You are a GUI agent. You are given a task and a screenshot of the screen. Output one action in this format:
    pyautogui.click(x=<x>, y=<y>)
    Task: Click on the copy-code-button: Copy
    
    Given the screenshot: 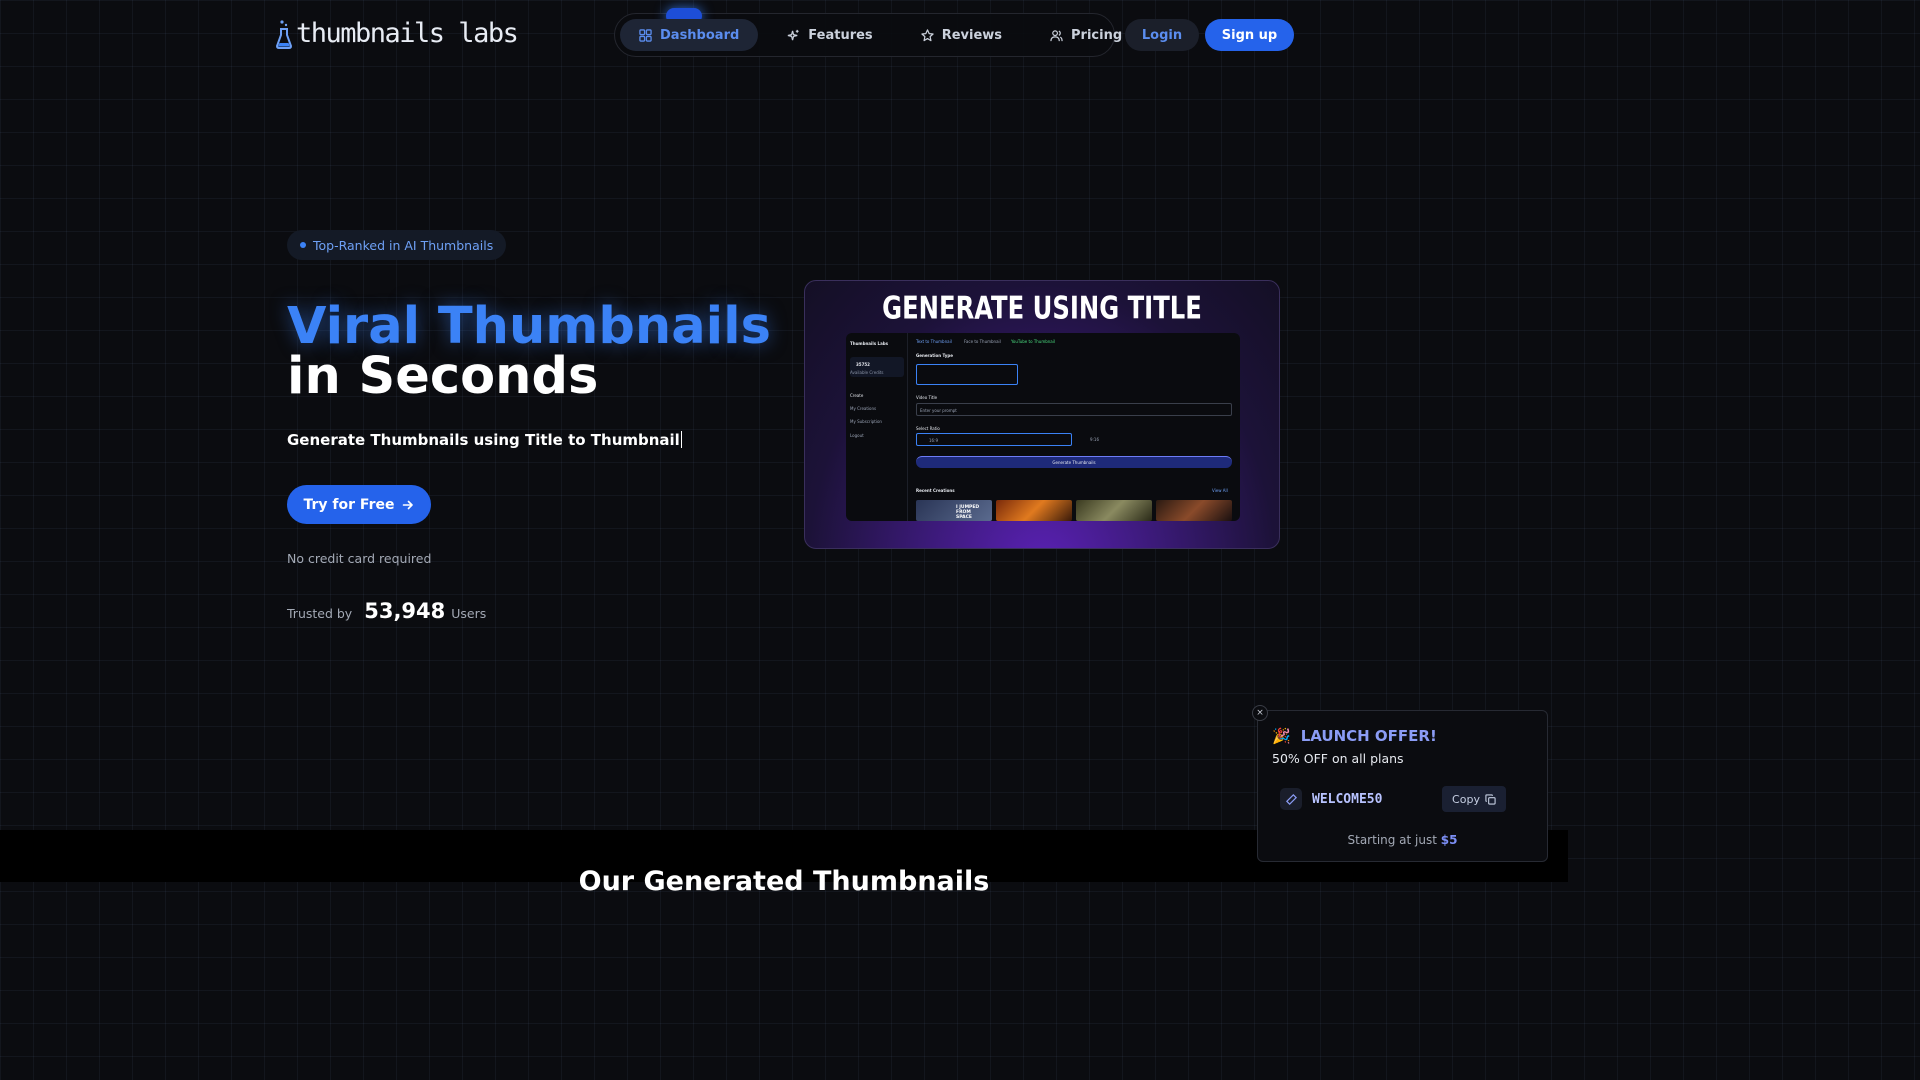 What is the action you would take?
    pyautogui.click(x=1474, y=799)
    